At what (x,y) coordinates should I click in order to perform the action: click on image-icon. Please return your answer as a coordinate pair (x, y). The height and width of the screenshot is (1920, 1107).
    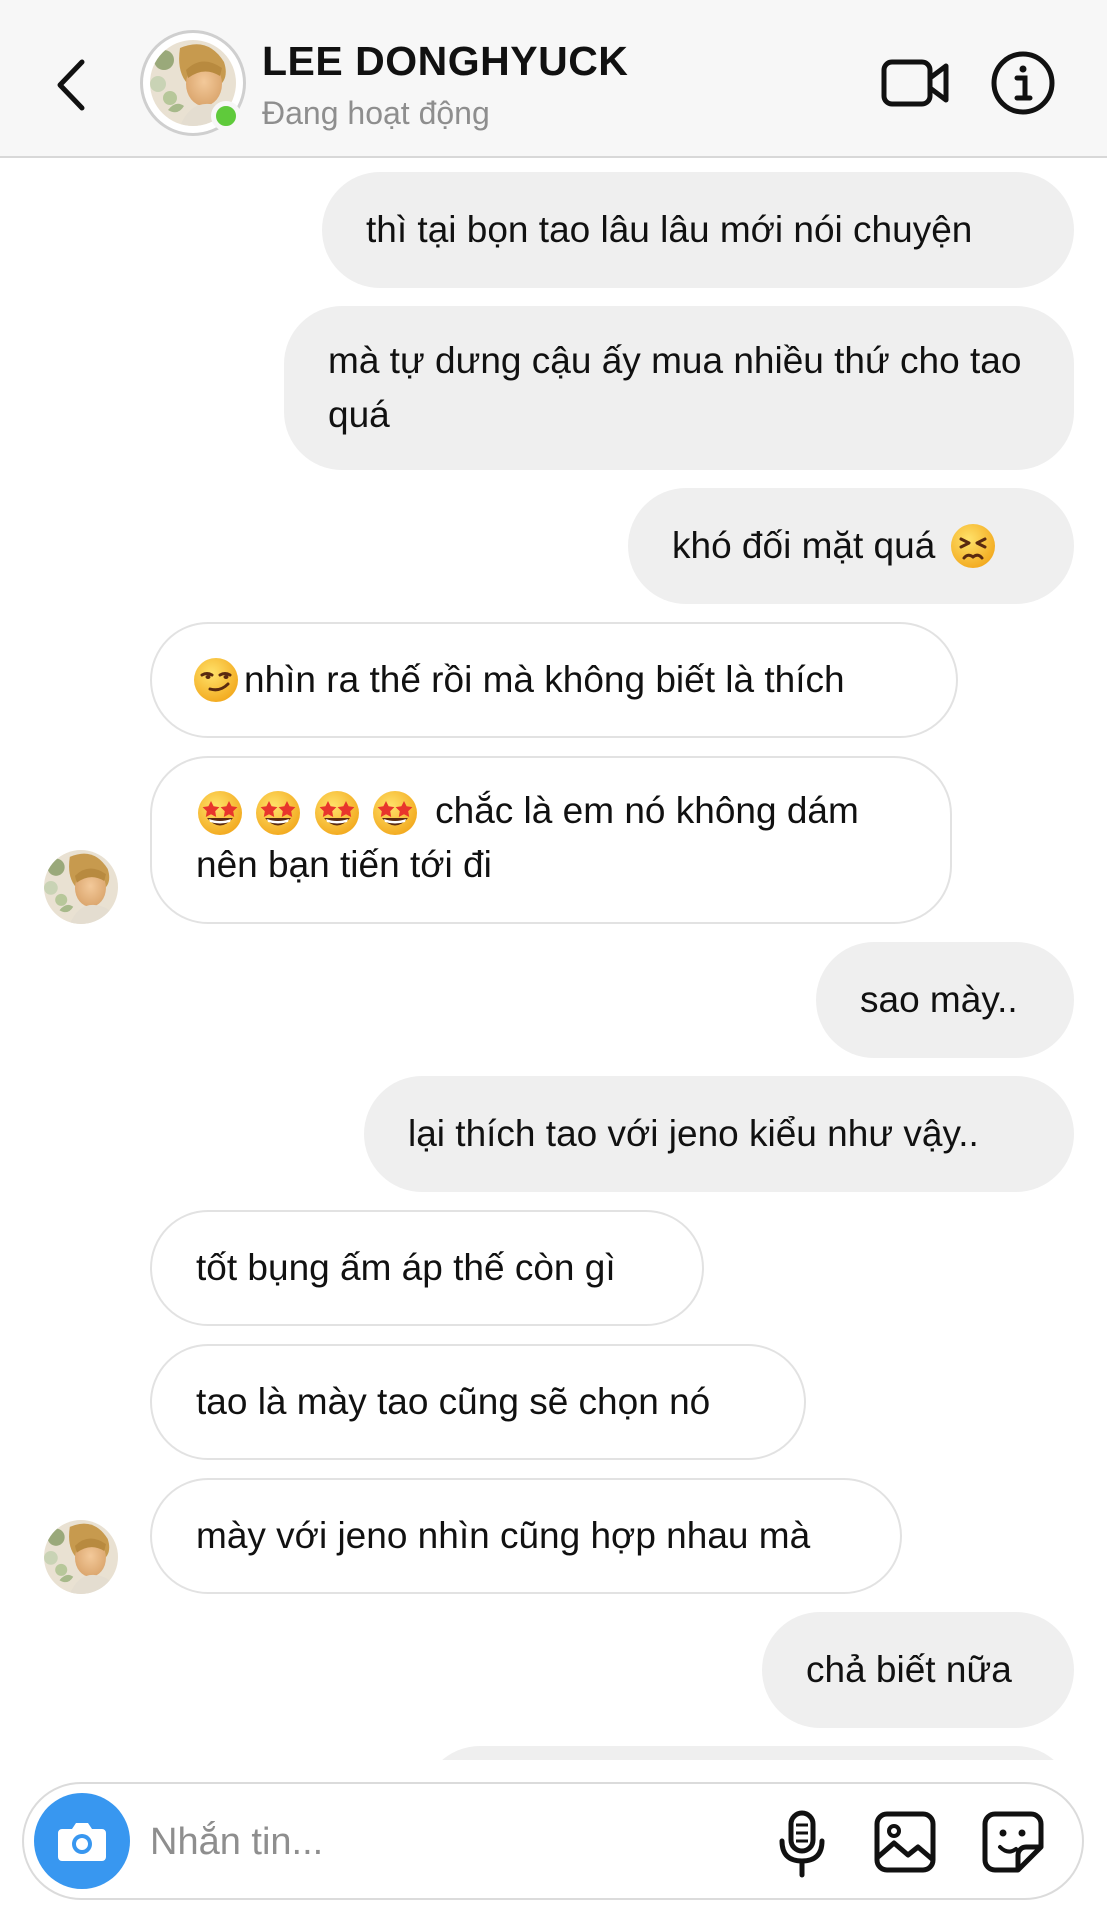
    Looking at the image, I should click on (905, 1842).